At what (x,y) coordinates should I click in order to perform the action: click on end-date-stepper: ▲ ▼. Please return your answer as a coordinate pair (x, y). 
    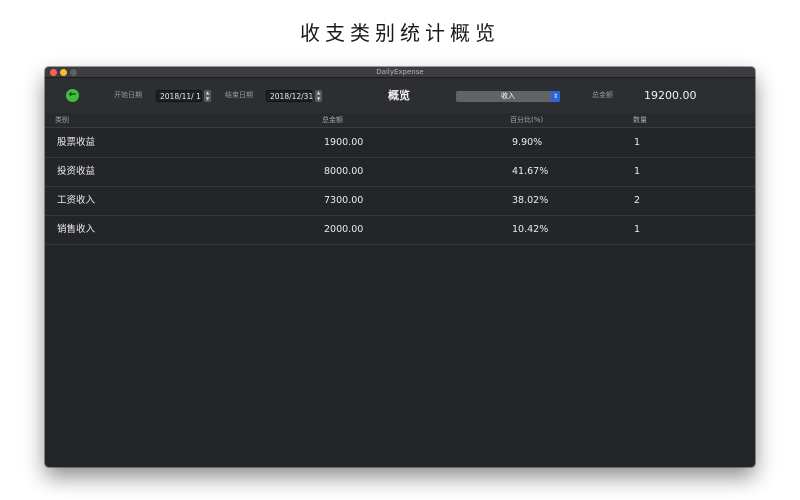
    Looking at the image, I should click on (318, 96).